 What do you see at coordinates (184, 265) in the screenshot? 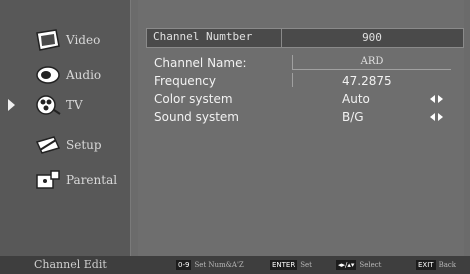
I see `key-badge: 0-9` at bounding box center [184, 265].